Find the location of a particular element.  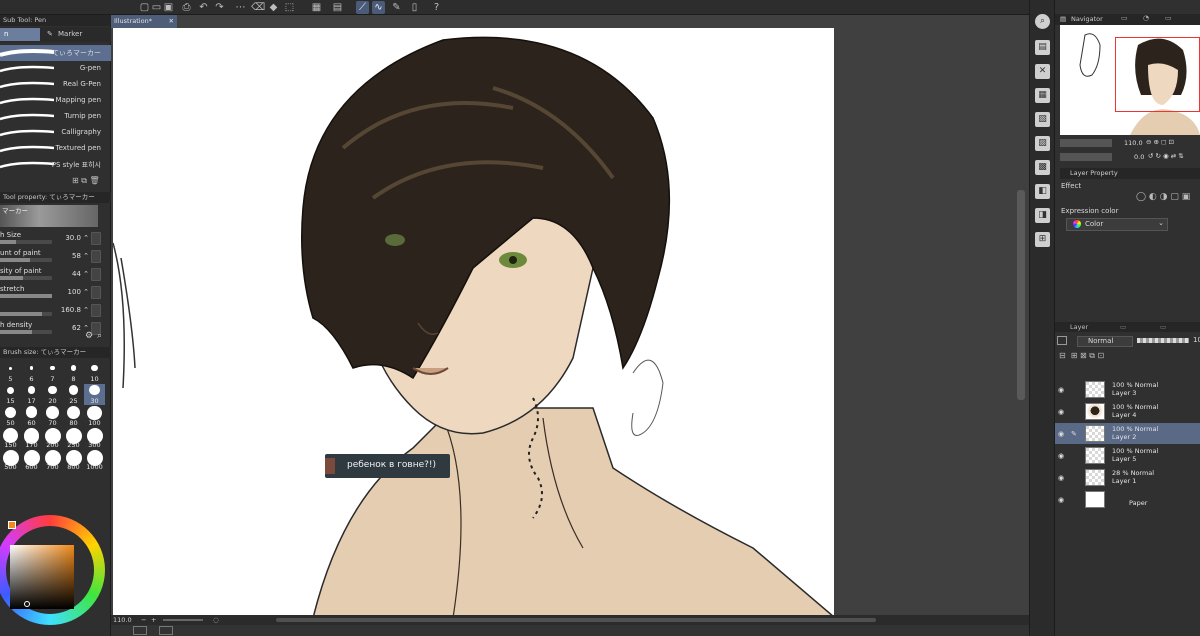

brush-size-option: 5 is located at coordinates (10, 372).